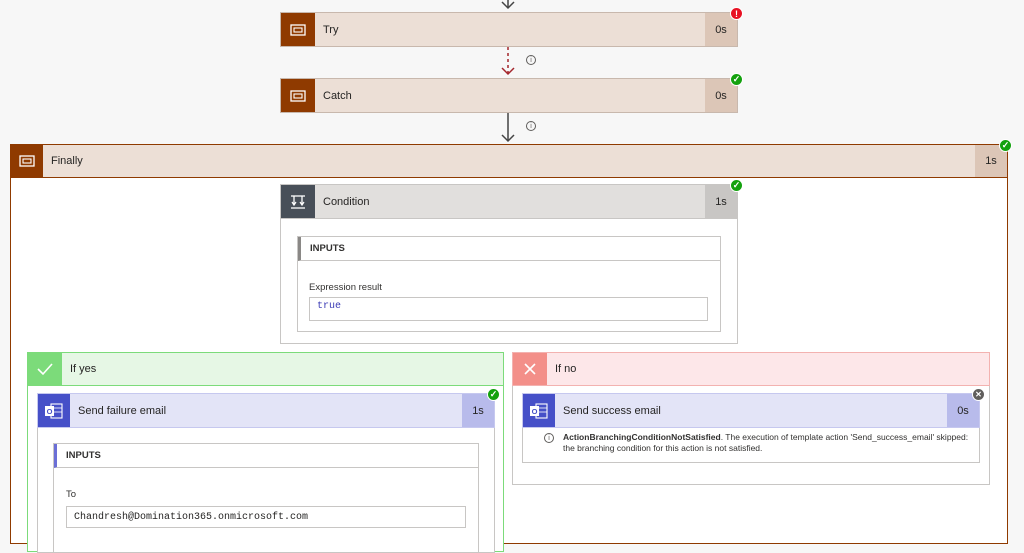 This screenshot has height=553, width=1024. I want to click on send-failure-email-card: O Send failure email 1s ✓, so click(268, 408).